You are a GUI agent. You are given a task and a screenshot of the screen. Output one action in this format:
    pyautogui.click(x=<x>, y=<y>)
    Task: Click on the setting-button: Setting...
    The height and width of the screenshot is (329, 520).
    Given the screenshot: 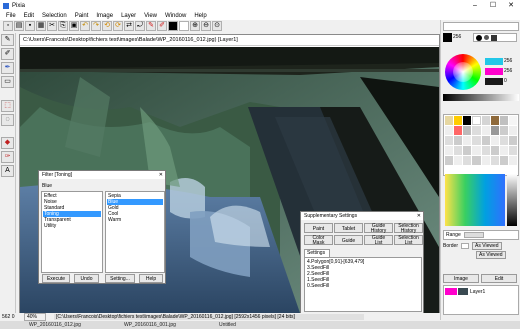 What is the action you would take?
    pyautogui.click(x=120, y=278)
    